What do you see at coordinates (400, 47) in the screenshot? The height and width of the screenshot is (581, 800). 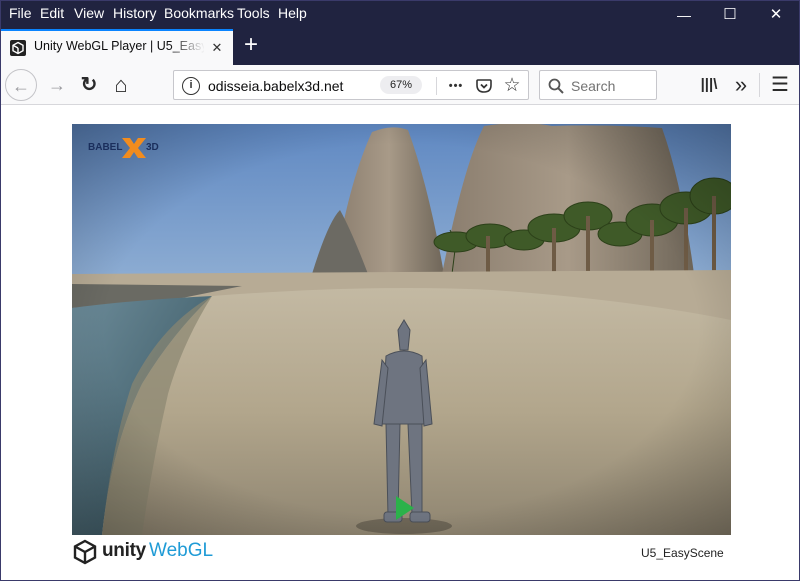 I see `tab-strip: Unity WebGL Player | U5_EasyScene ✕ +` at bounding box center [400, 47].